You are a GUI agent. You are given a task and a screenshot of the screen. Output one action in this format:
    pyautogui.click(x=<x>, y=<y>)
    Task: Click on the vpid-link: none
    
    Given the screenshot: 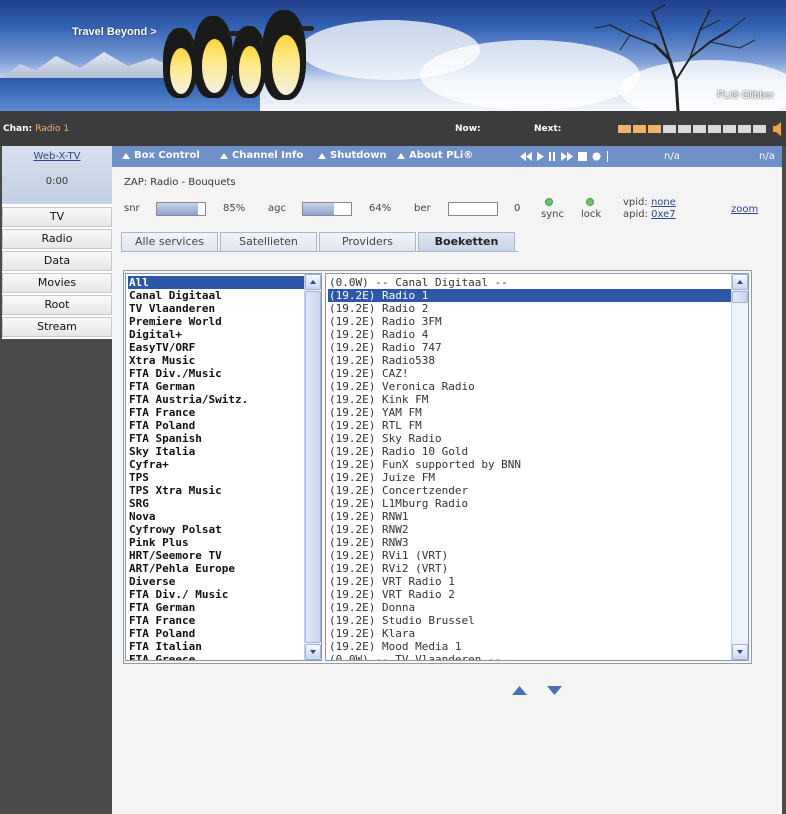 What is the action you would take?
    pyautogui.click(x=663, y=202)
    